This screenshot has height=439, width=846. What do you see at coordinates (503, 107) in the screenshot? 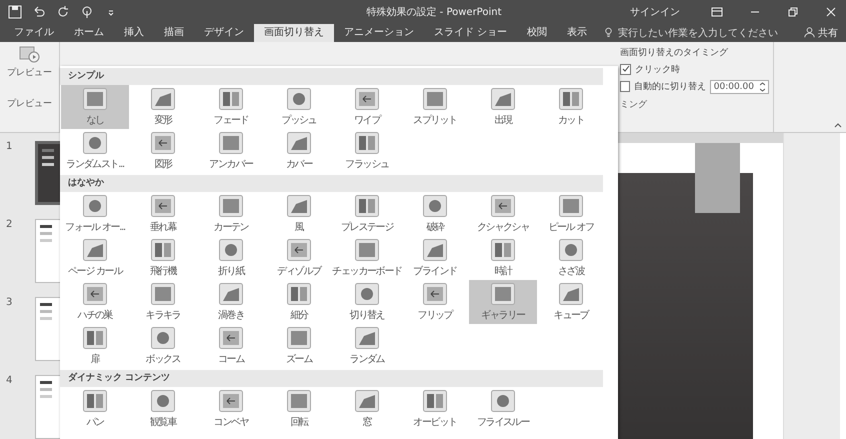
I see `transition-item: 出現` at bounding box center [503, 107].